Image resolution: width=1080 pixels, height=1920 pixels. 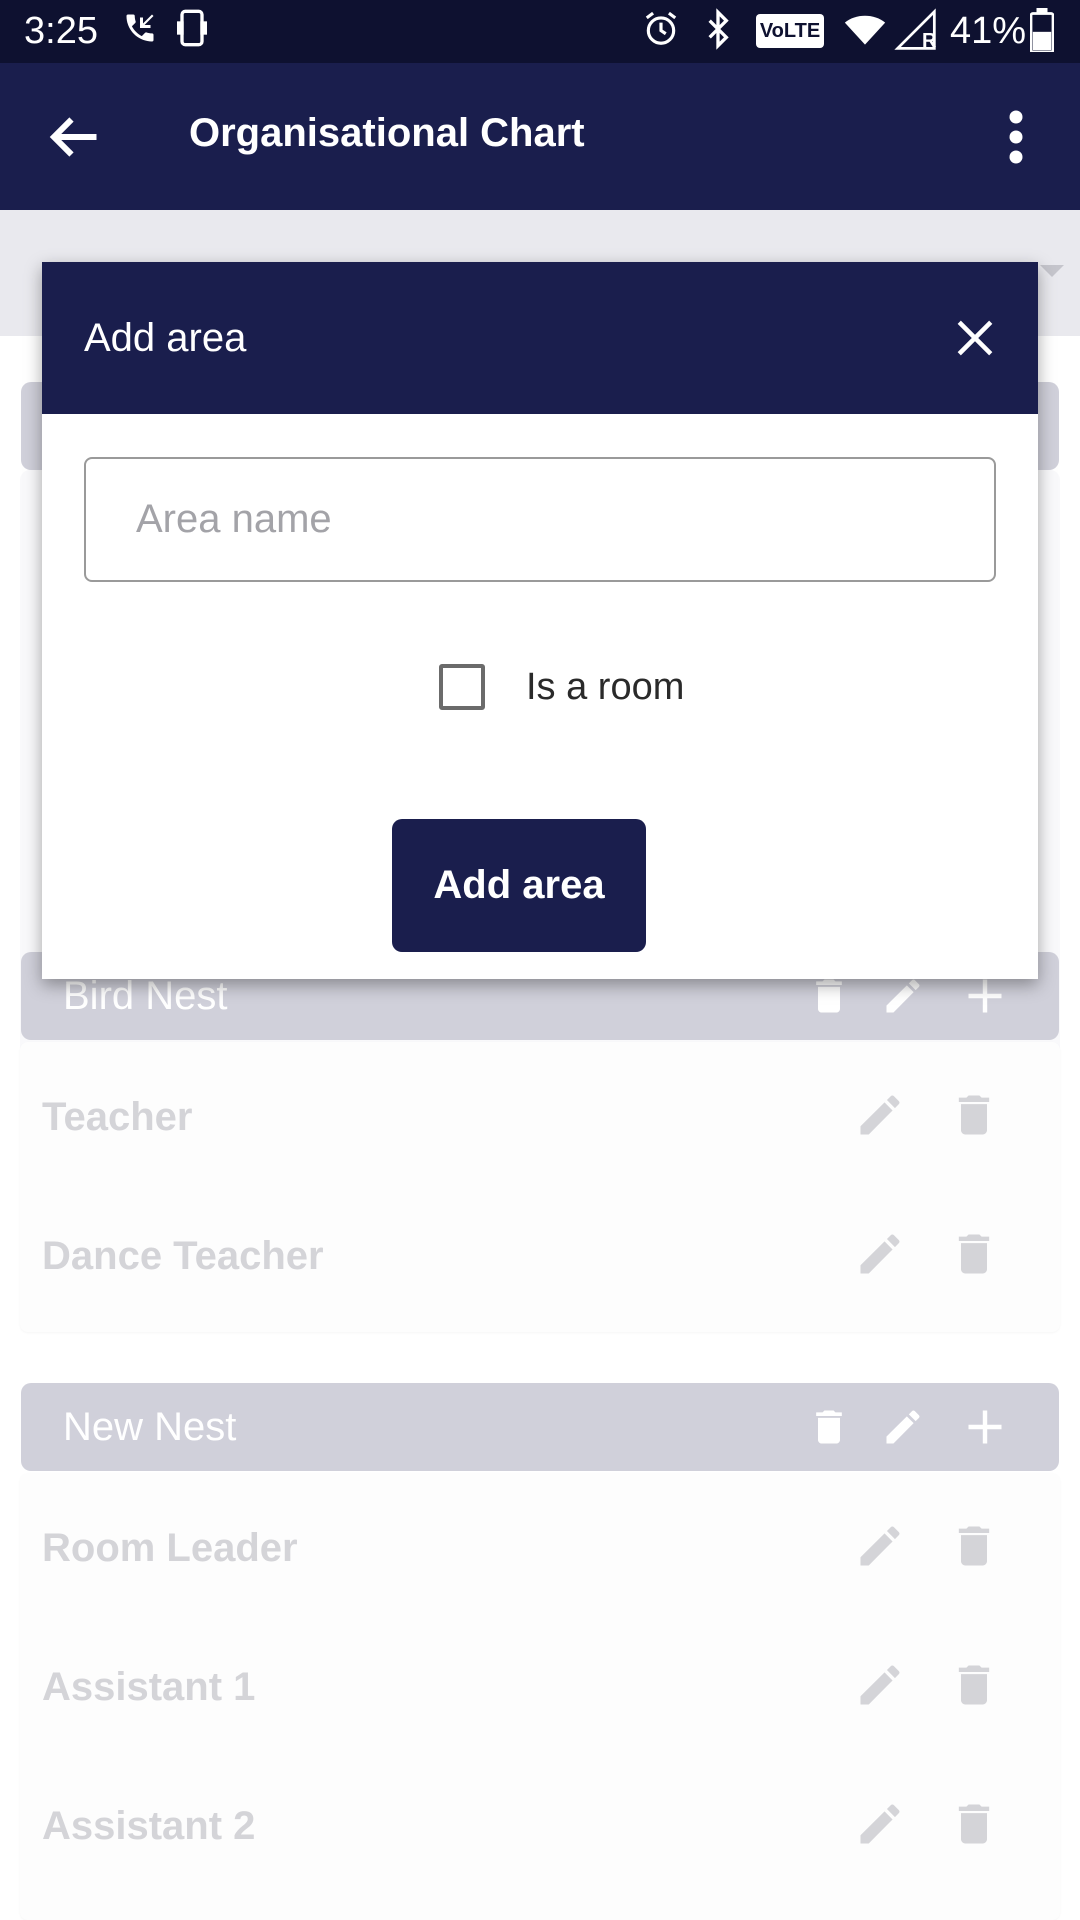 What do you see at coordinates (462, 687) in the screenshot?
I see `is-room-checkbox` at bounding box center [462, 687].